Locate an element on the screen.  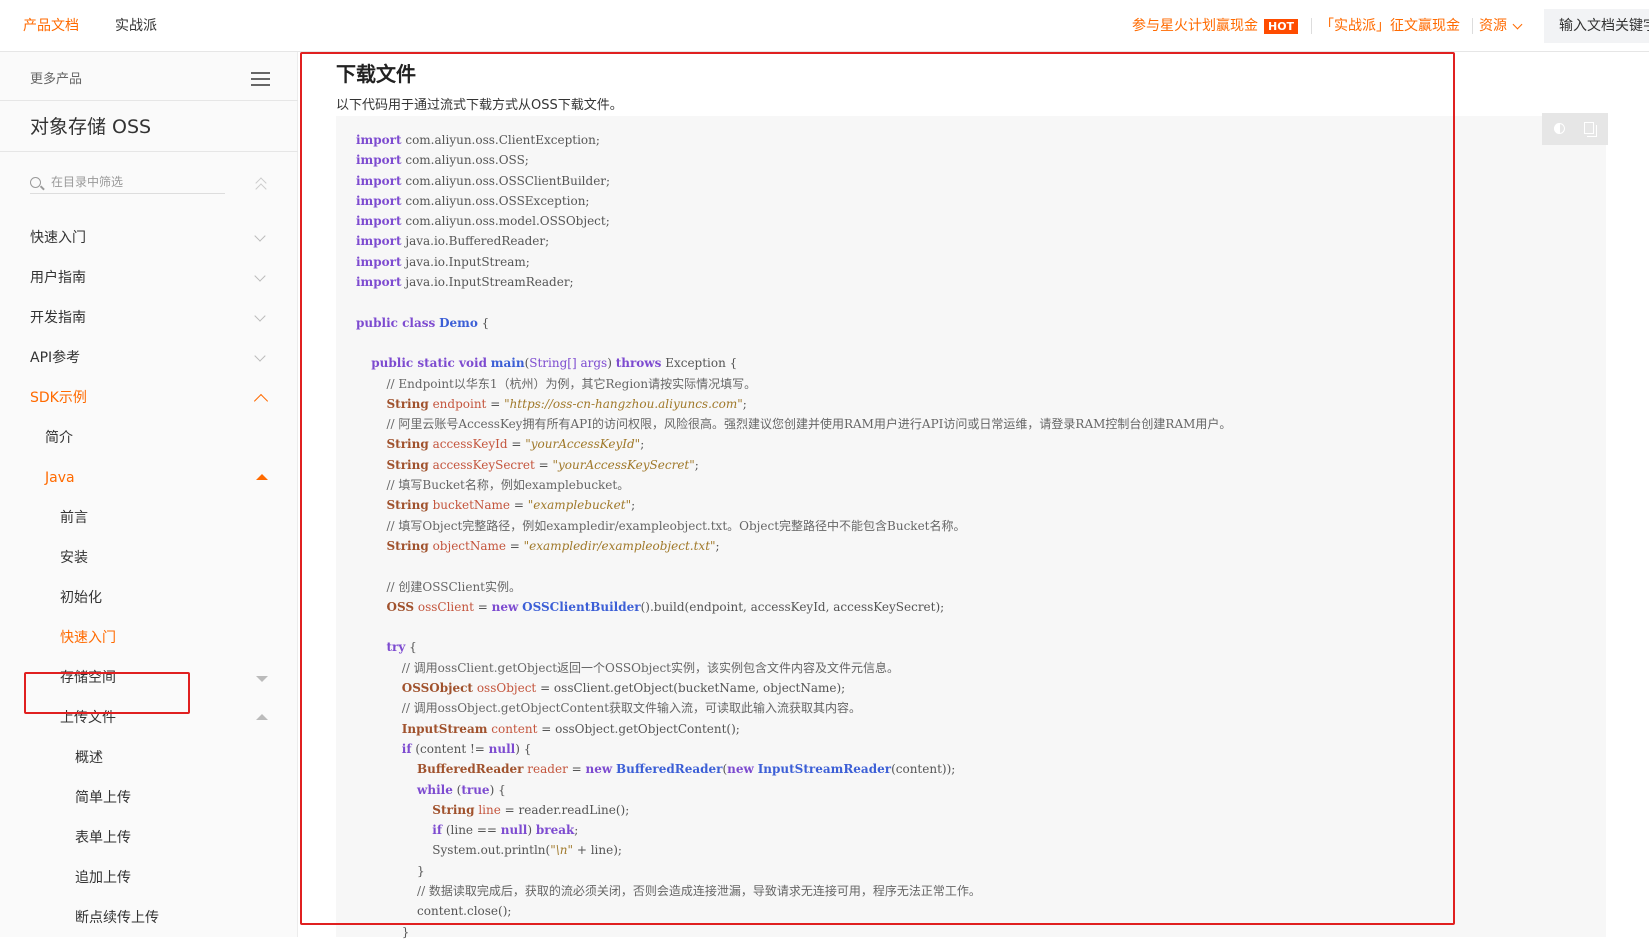
sidebar-item-api-reference: API参考 is located at coordinates (149, 358).